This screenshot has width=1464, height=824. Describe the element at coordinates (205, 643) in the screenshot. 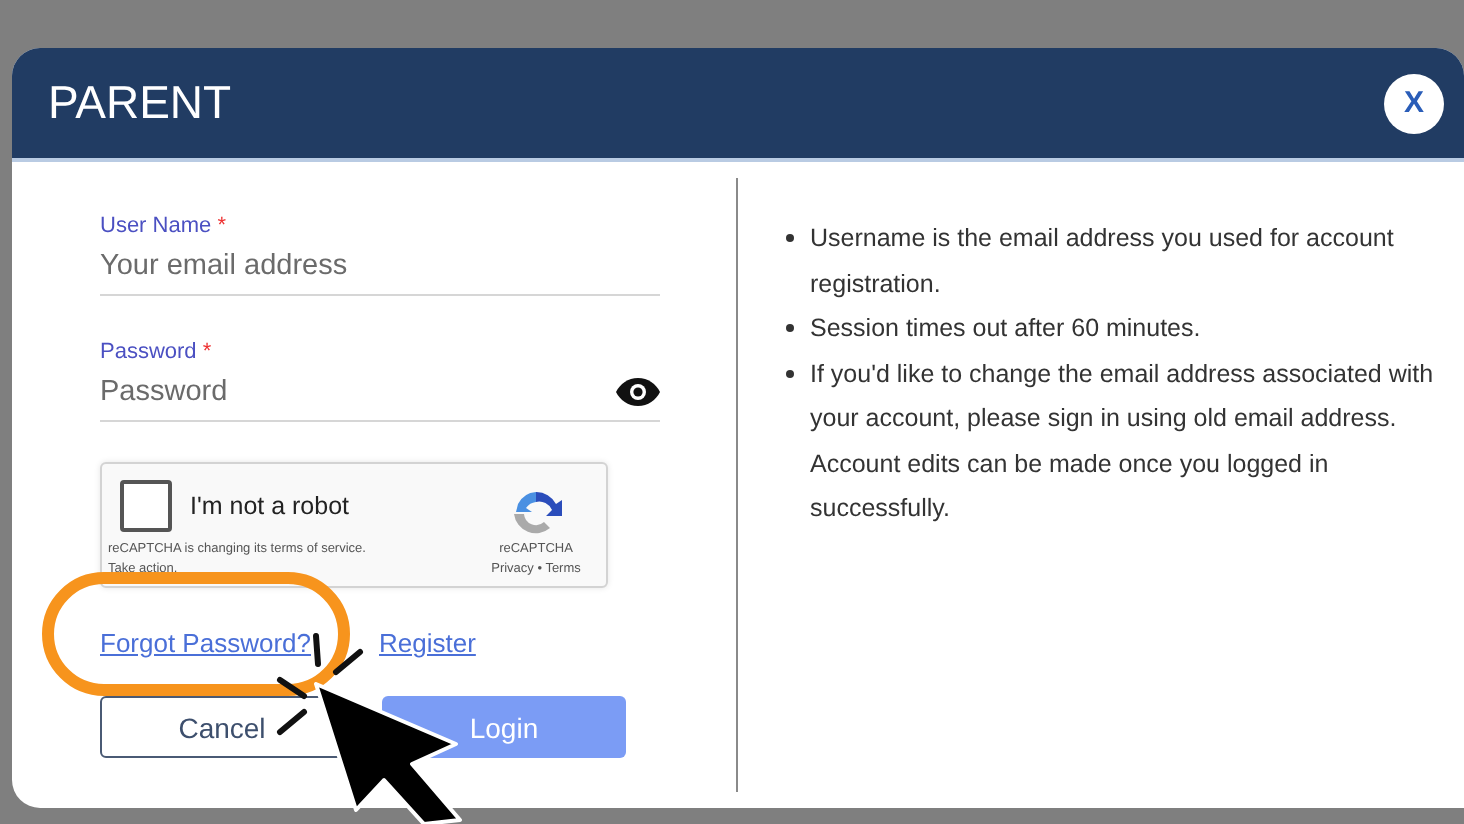

I see `forgot-password-link: Forgot Password?` at that location.